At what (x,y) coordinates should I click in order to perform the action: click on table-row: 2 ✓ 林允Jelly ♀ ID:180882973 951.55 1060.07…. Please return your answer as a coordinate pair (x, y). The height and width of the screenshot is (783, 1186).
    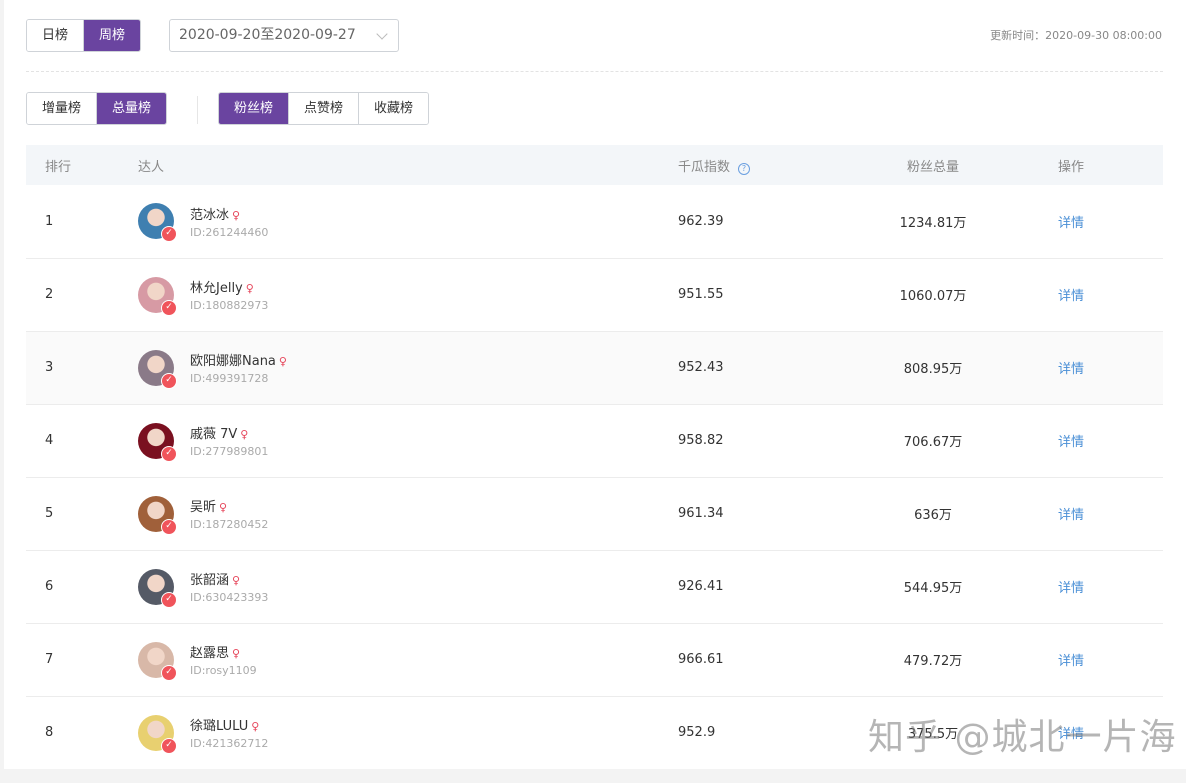
    Looking at the image, I should click on (594, 295).